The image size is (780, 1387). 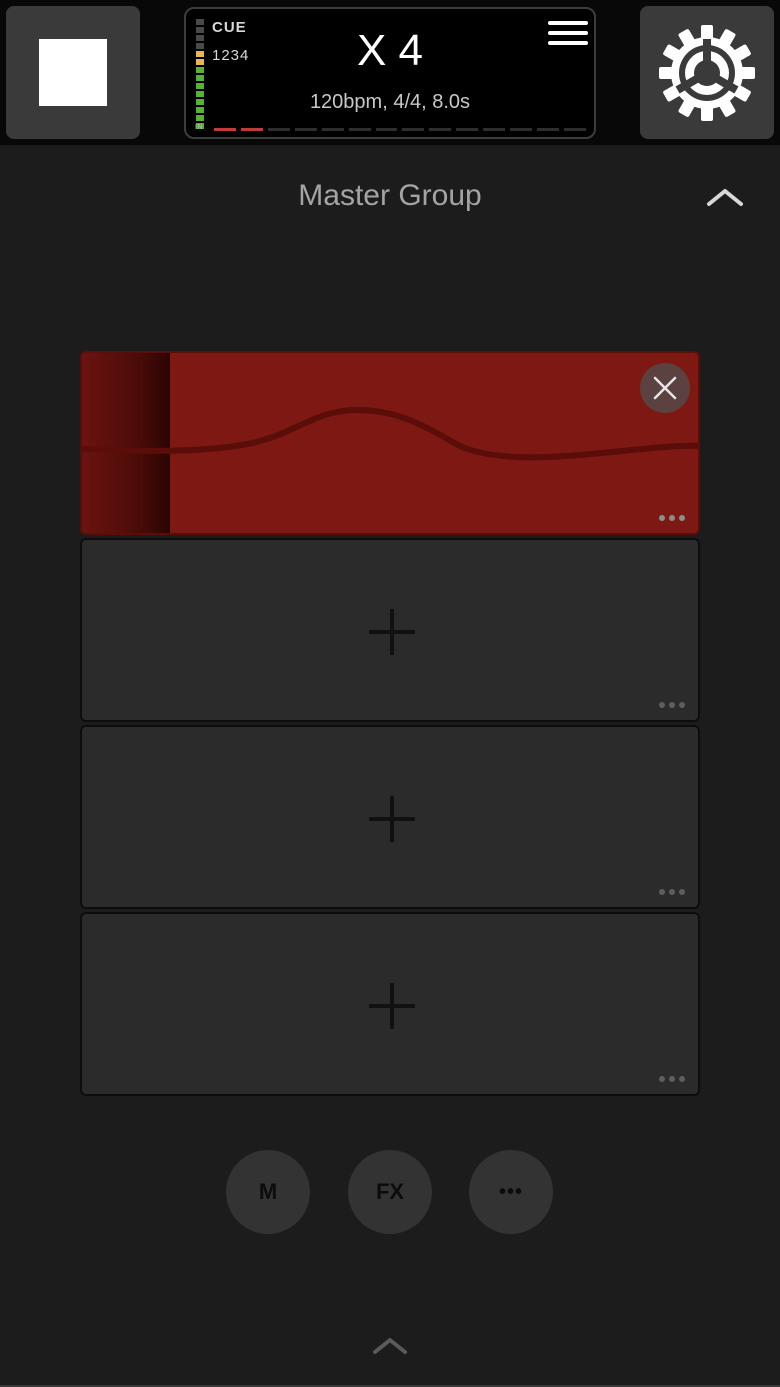 I want to click on input-level-meter, so click(x=200, y=74).